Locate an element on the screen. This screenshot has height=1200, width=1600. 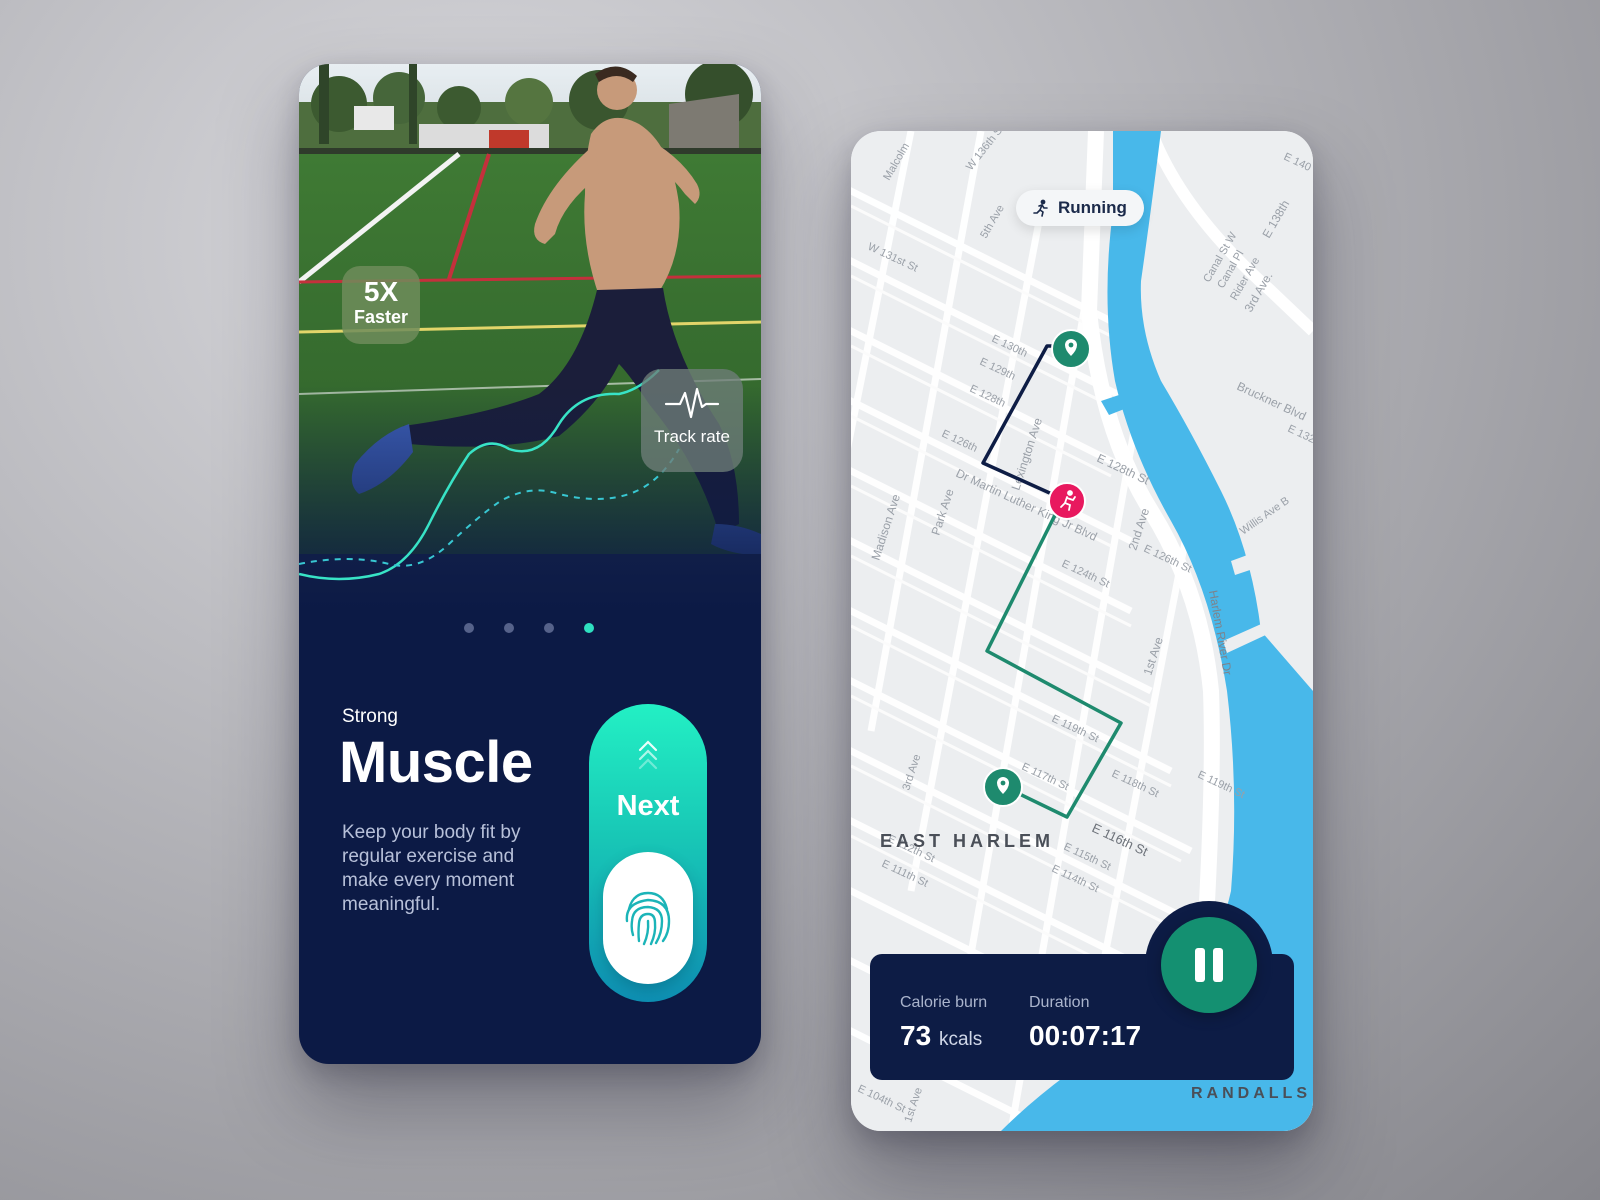
pause-button is located at coordinates (1209, 965).